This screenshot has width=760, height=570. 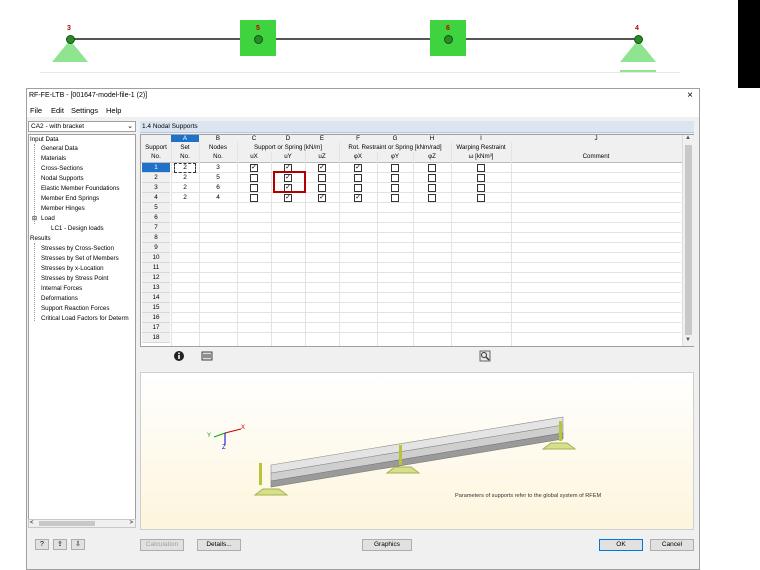 I want to click on nav-materials: Materials, so click(x=53, y=158).